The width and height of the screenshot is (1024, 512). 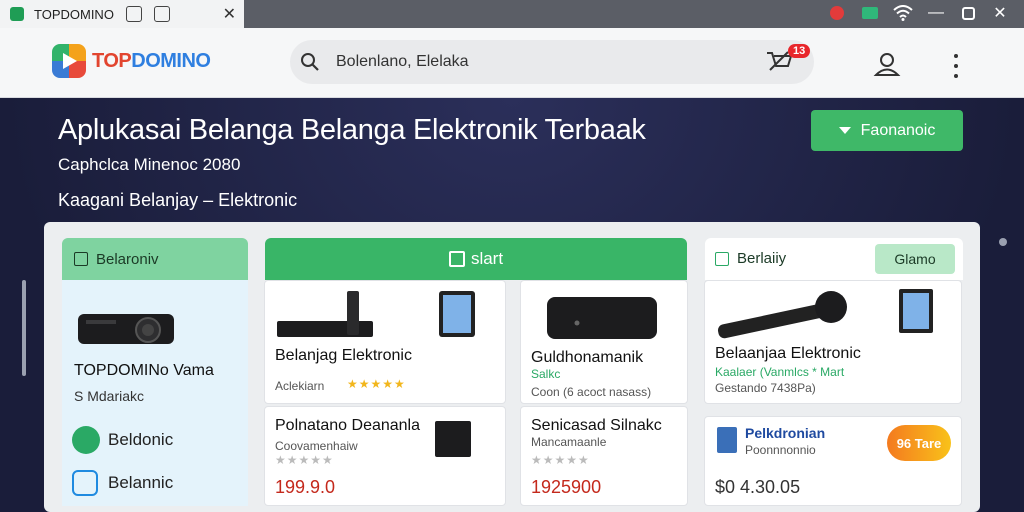 I want to click on hero-subtitle: Caphclca Minenoc 2080, so click(x=149, y=164).